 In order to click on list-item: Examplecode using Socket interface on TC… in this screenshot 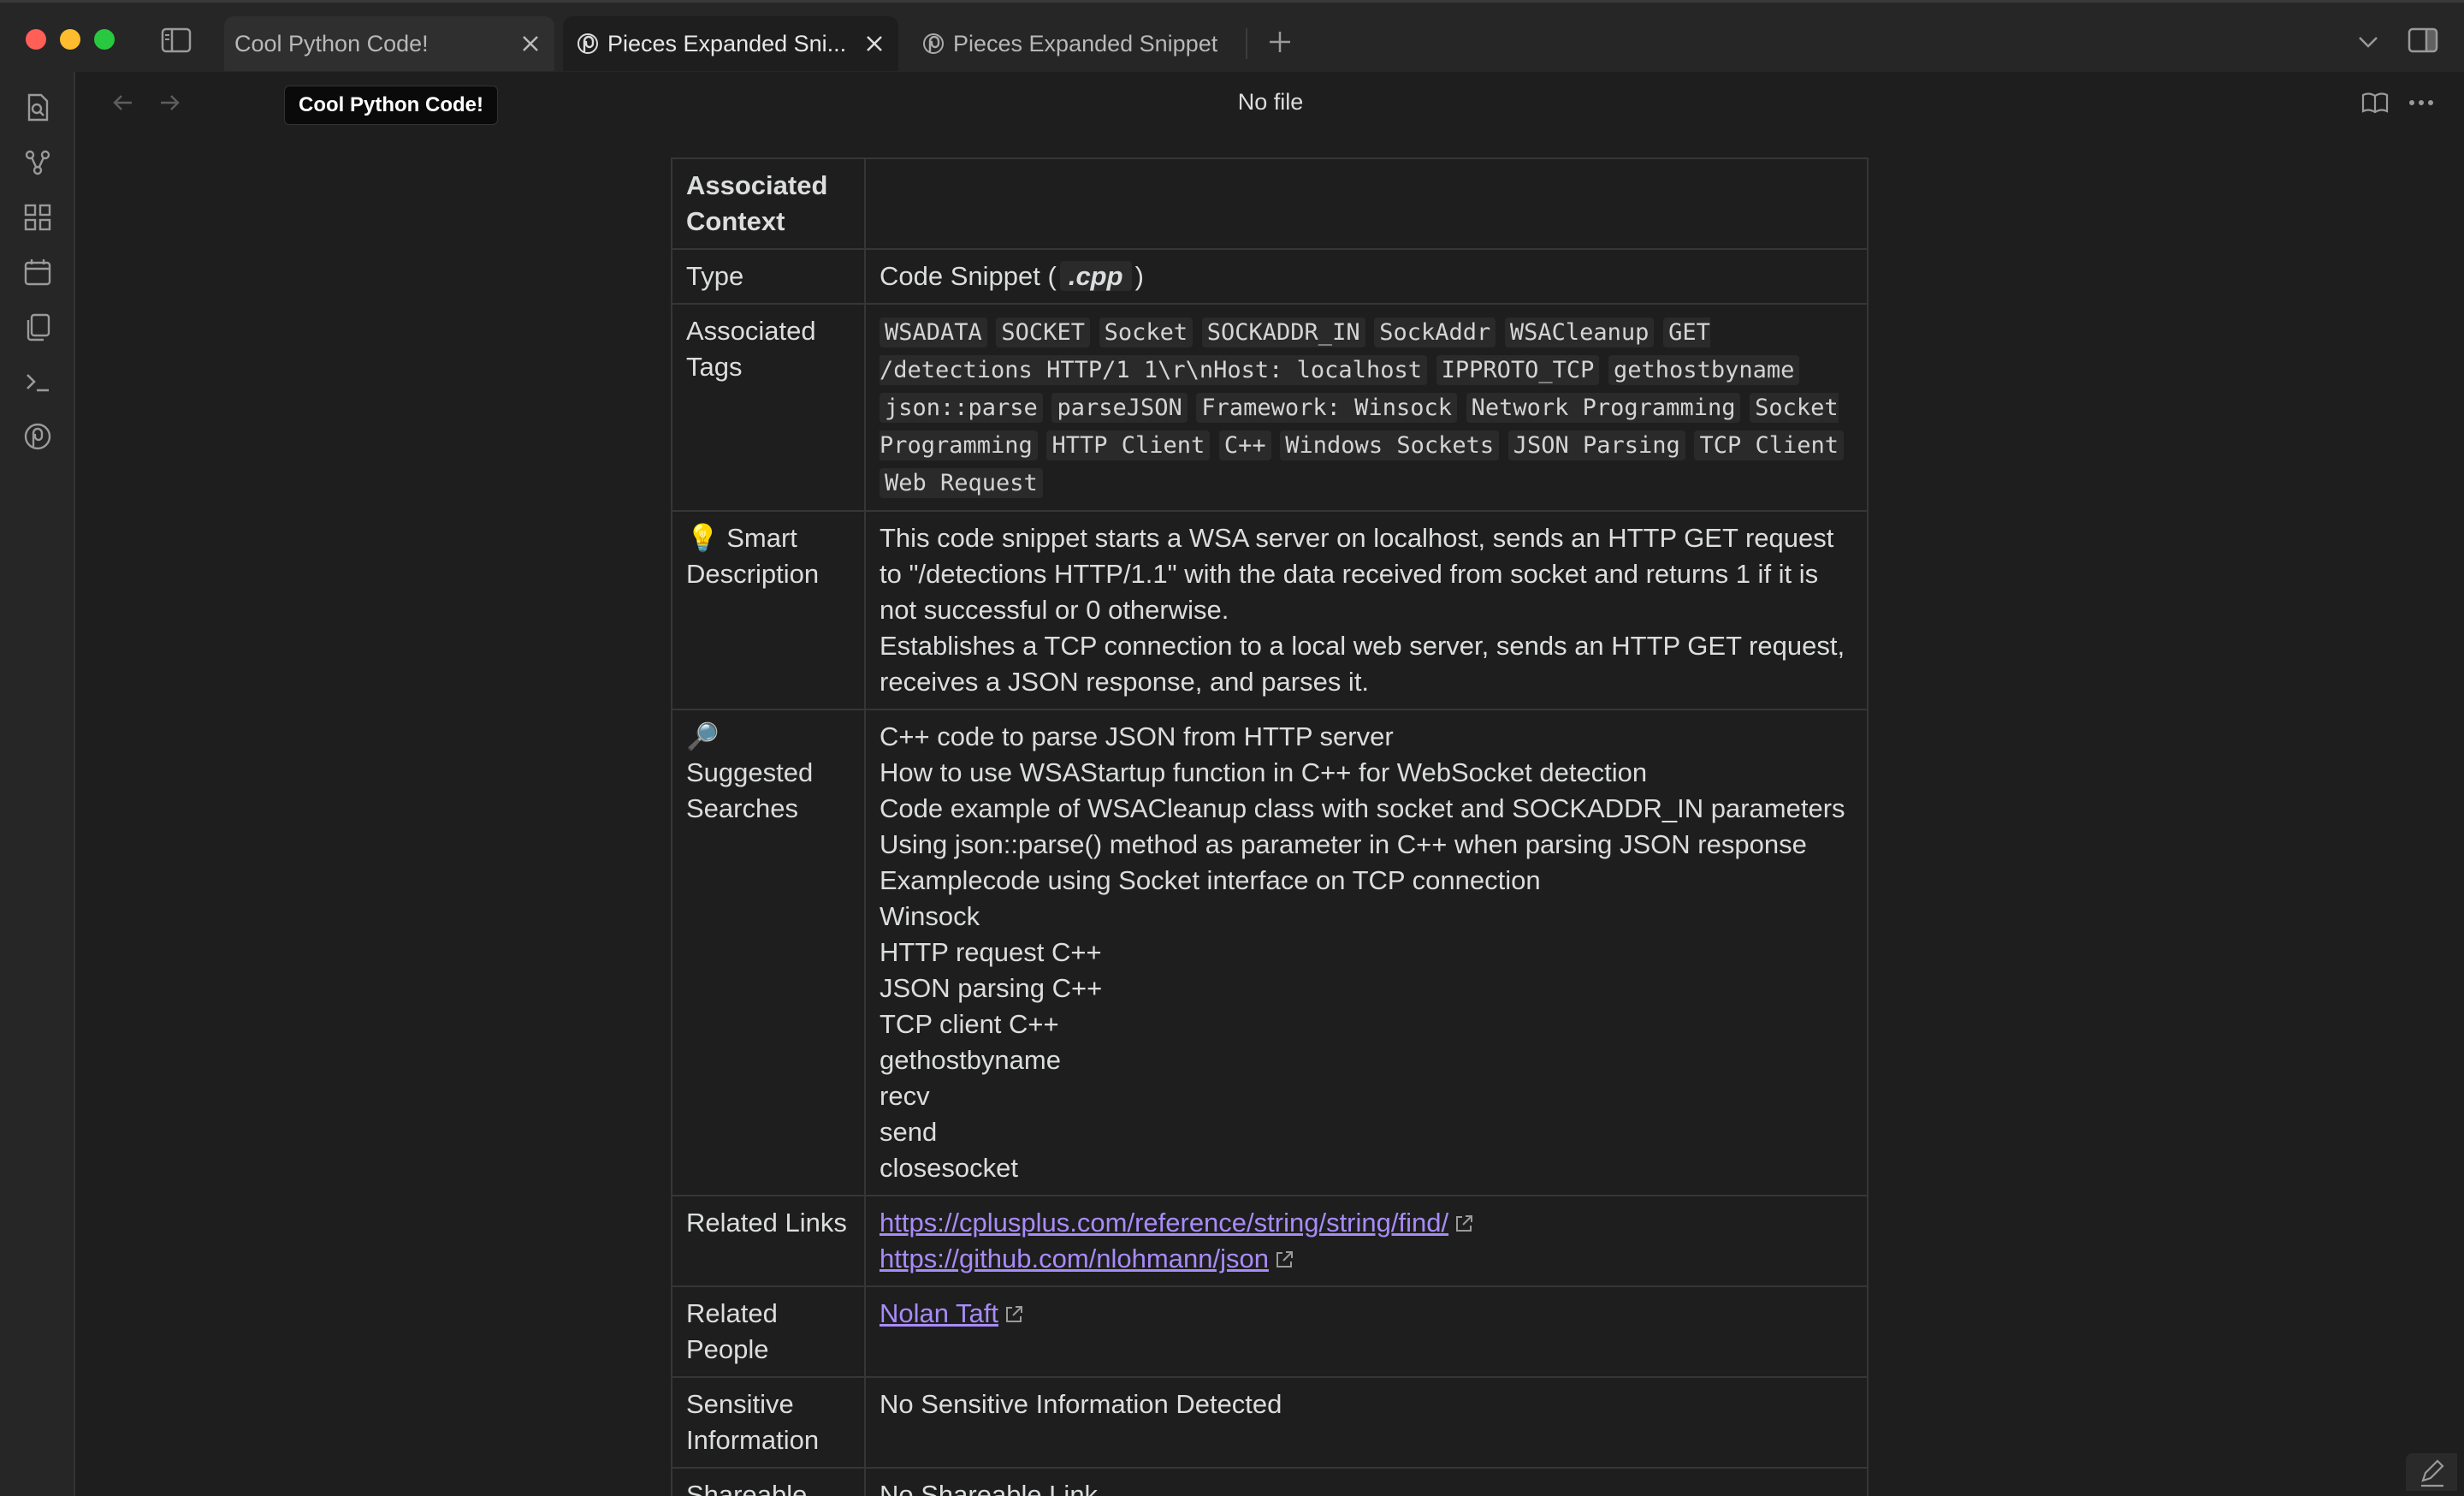, I will do `click(1210, 880)`.